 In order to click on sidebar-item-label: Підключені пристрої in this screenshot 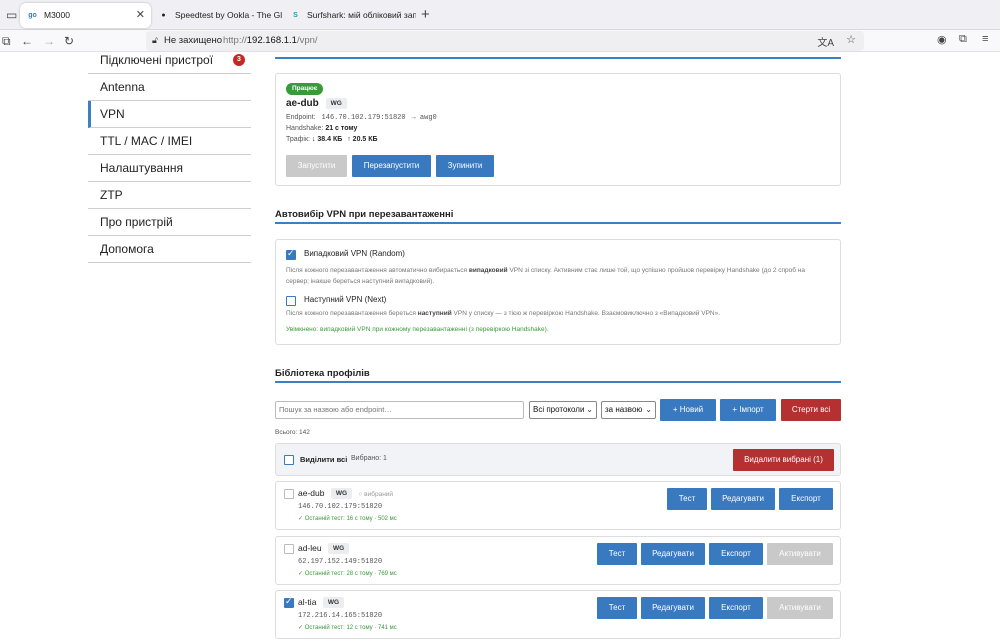, I will do `click(157, 60)`.